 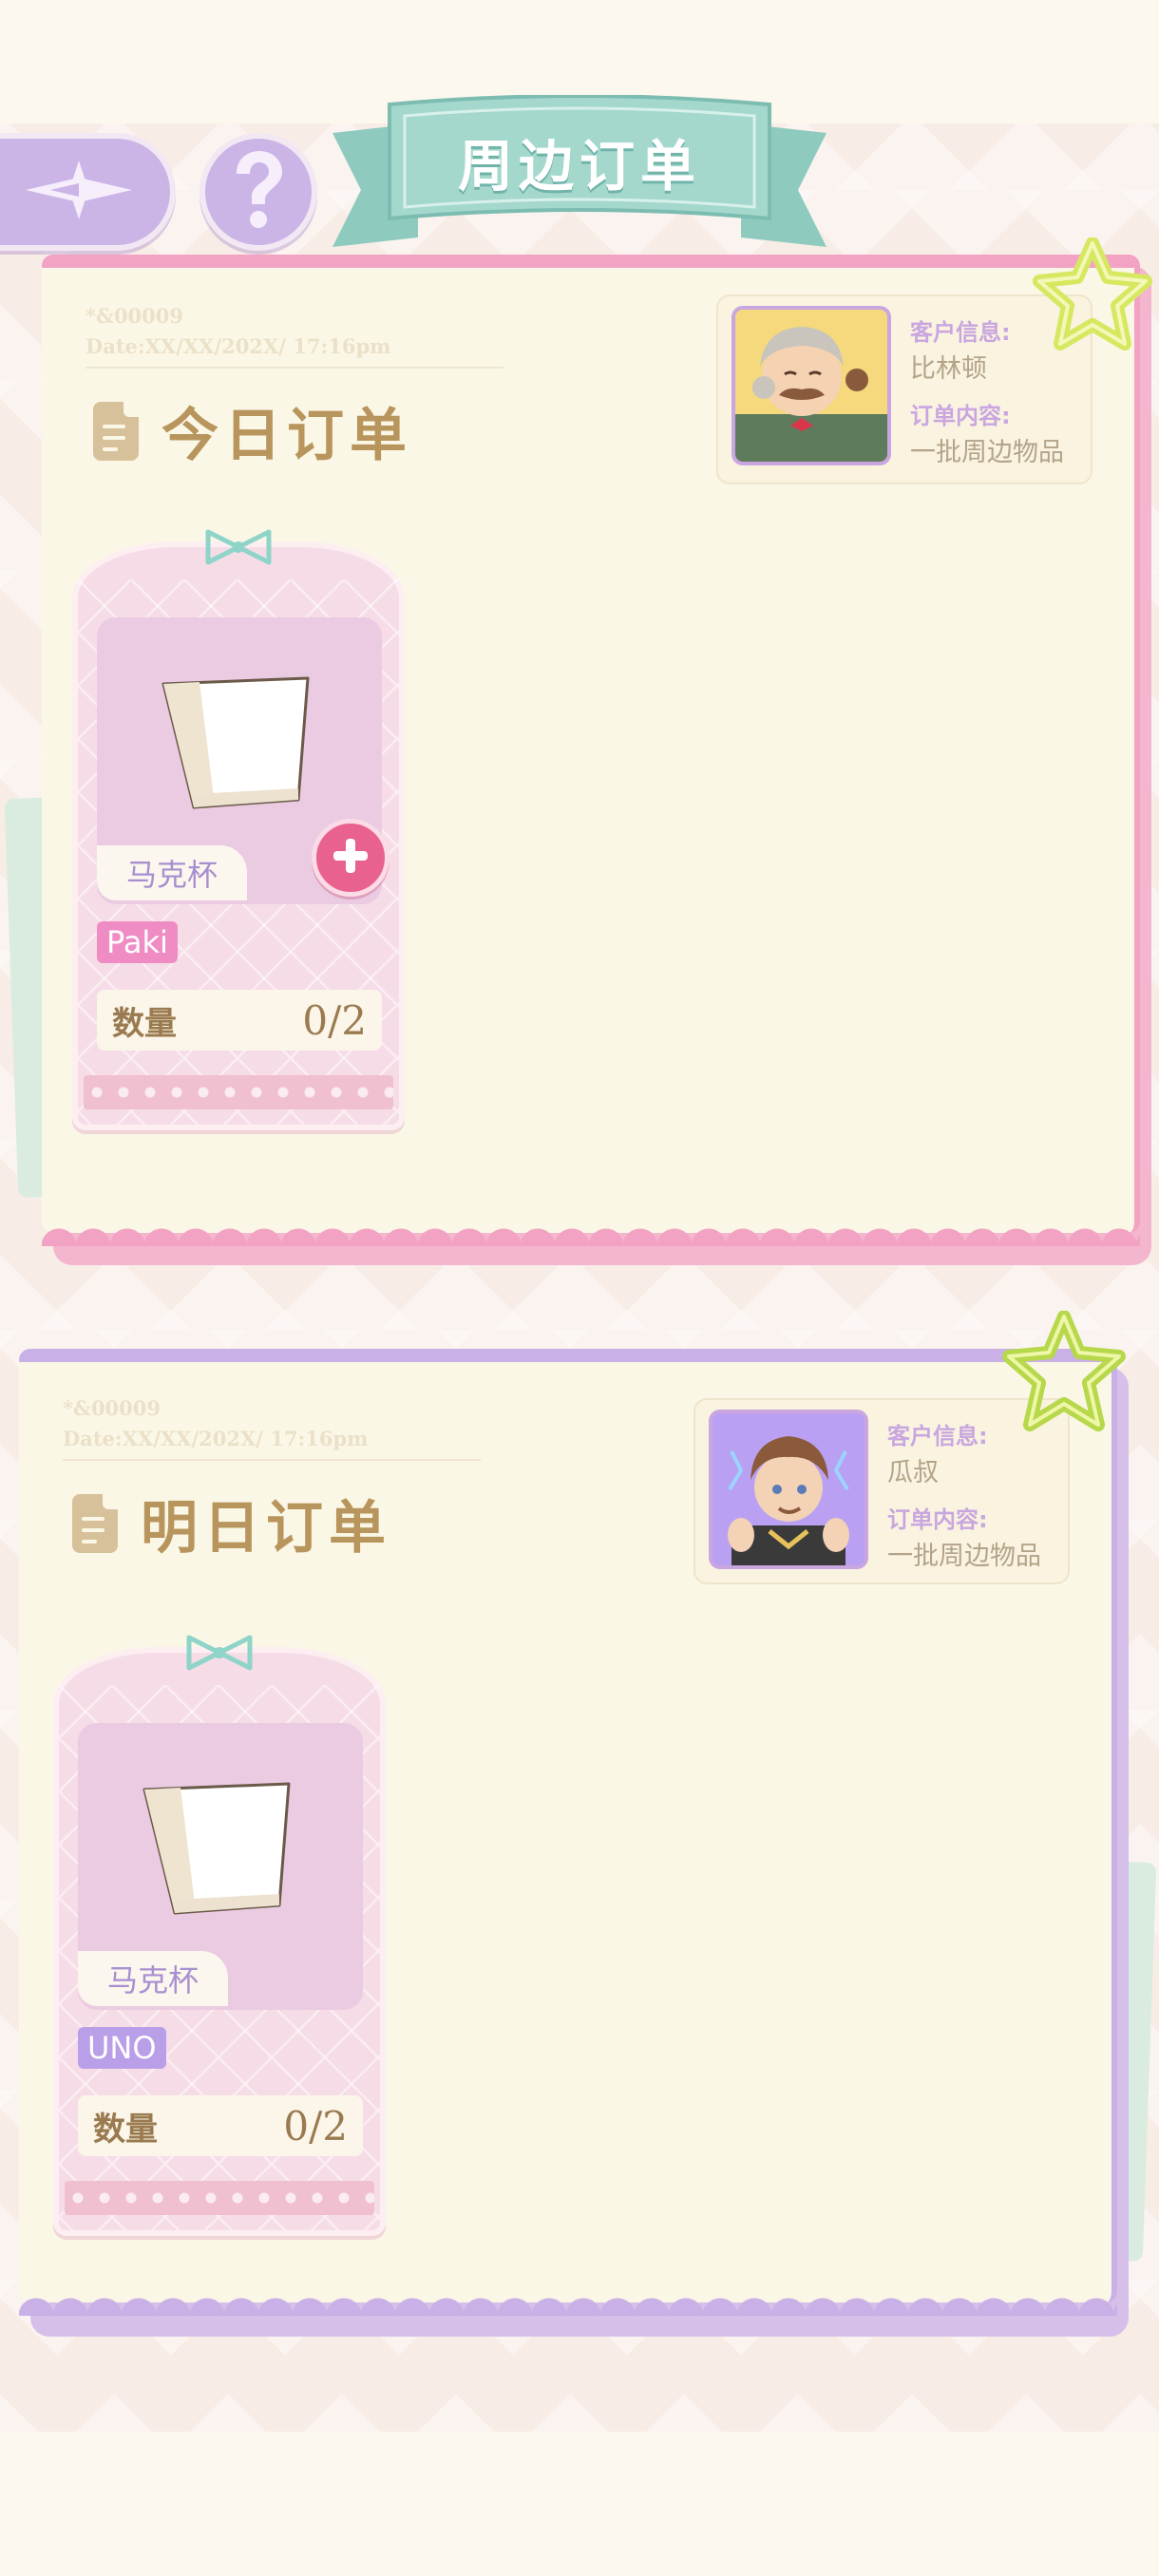 I want to click on add-item-button, so click(x=351, y=858).